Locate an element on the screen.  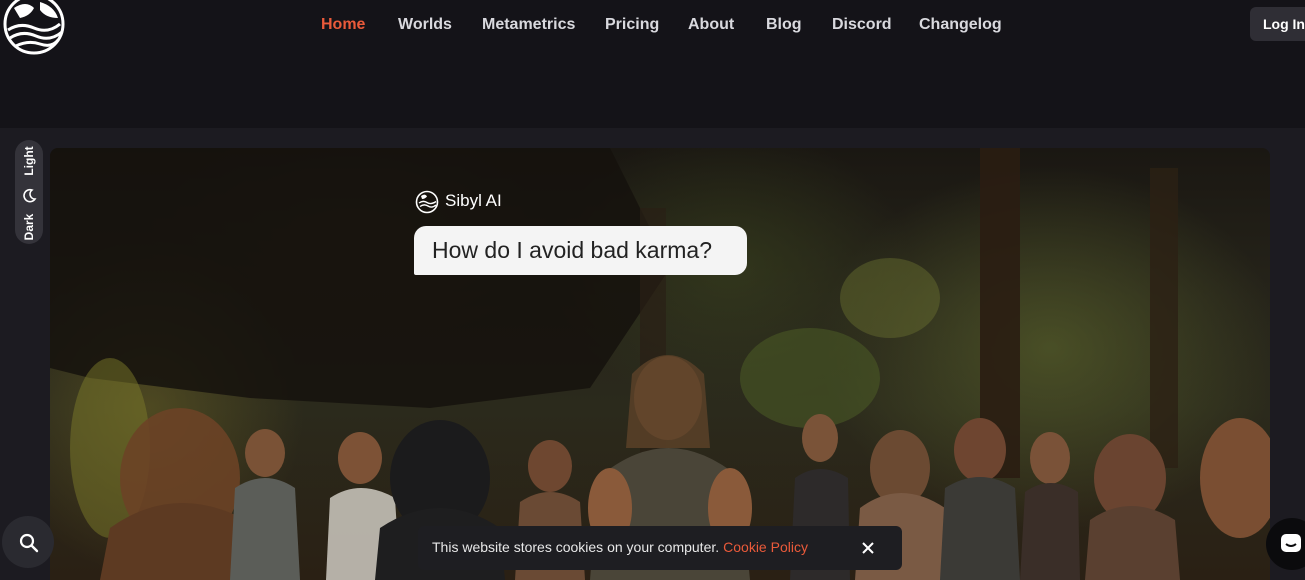
chat-launcher-button is located at coordinates (1285, 544).